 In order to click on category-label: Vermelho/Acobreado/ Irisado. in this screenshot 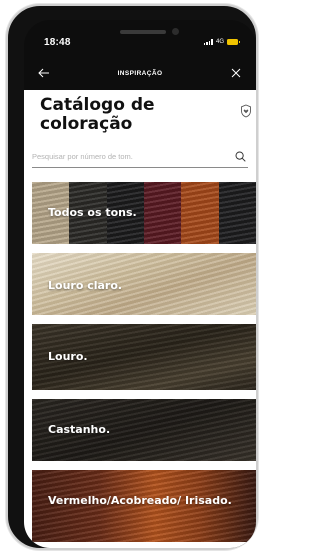, I will do `click(140, 500)`.